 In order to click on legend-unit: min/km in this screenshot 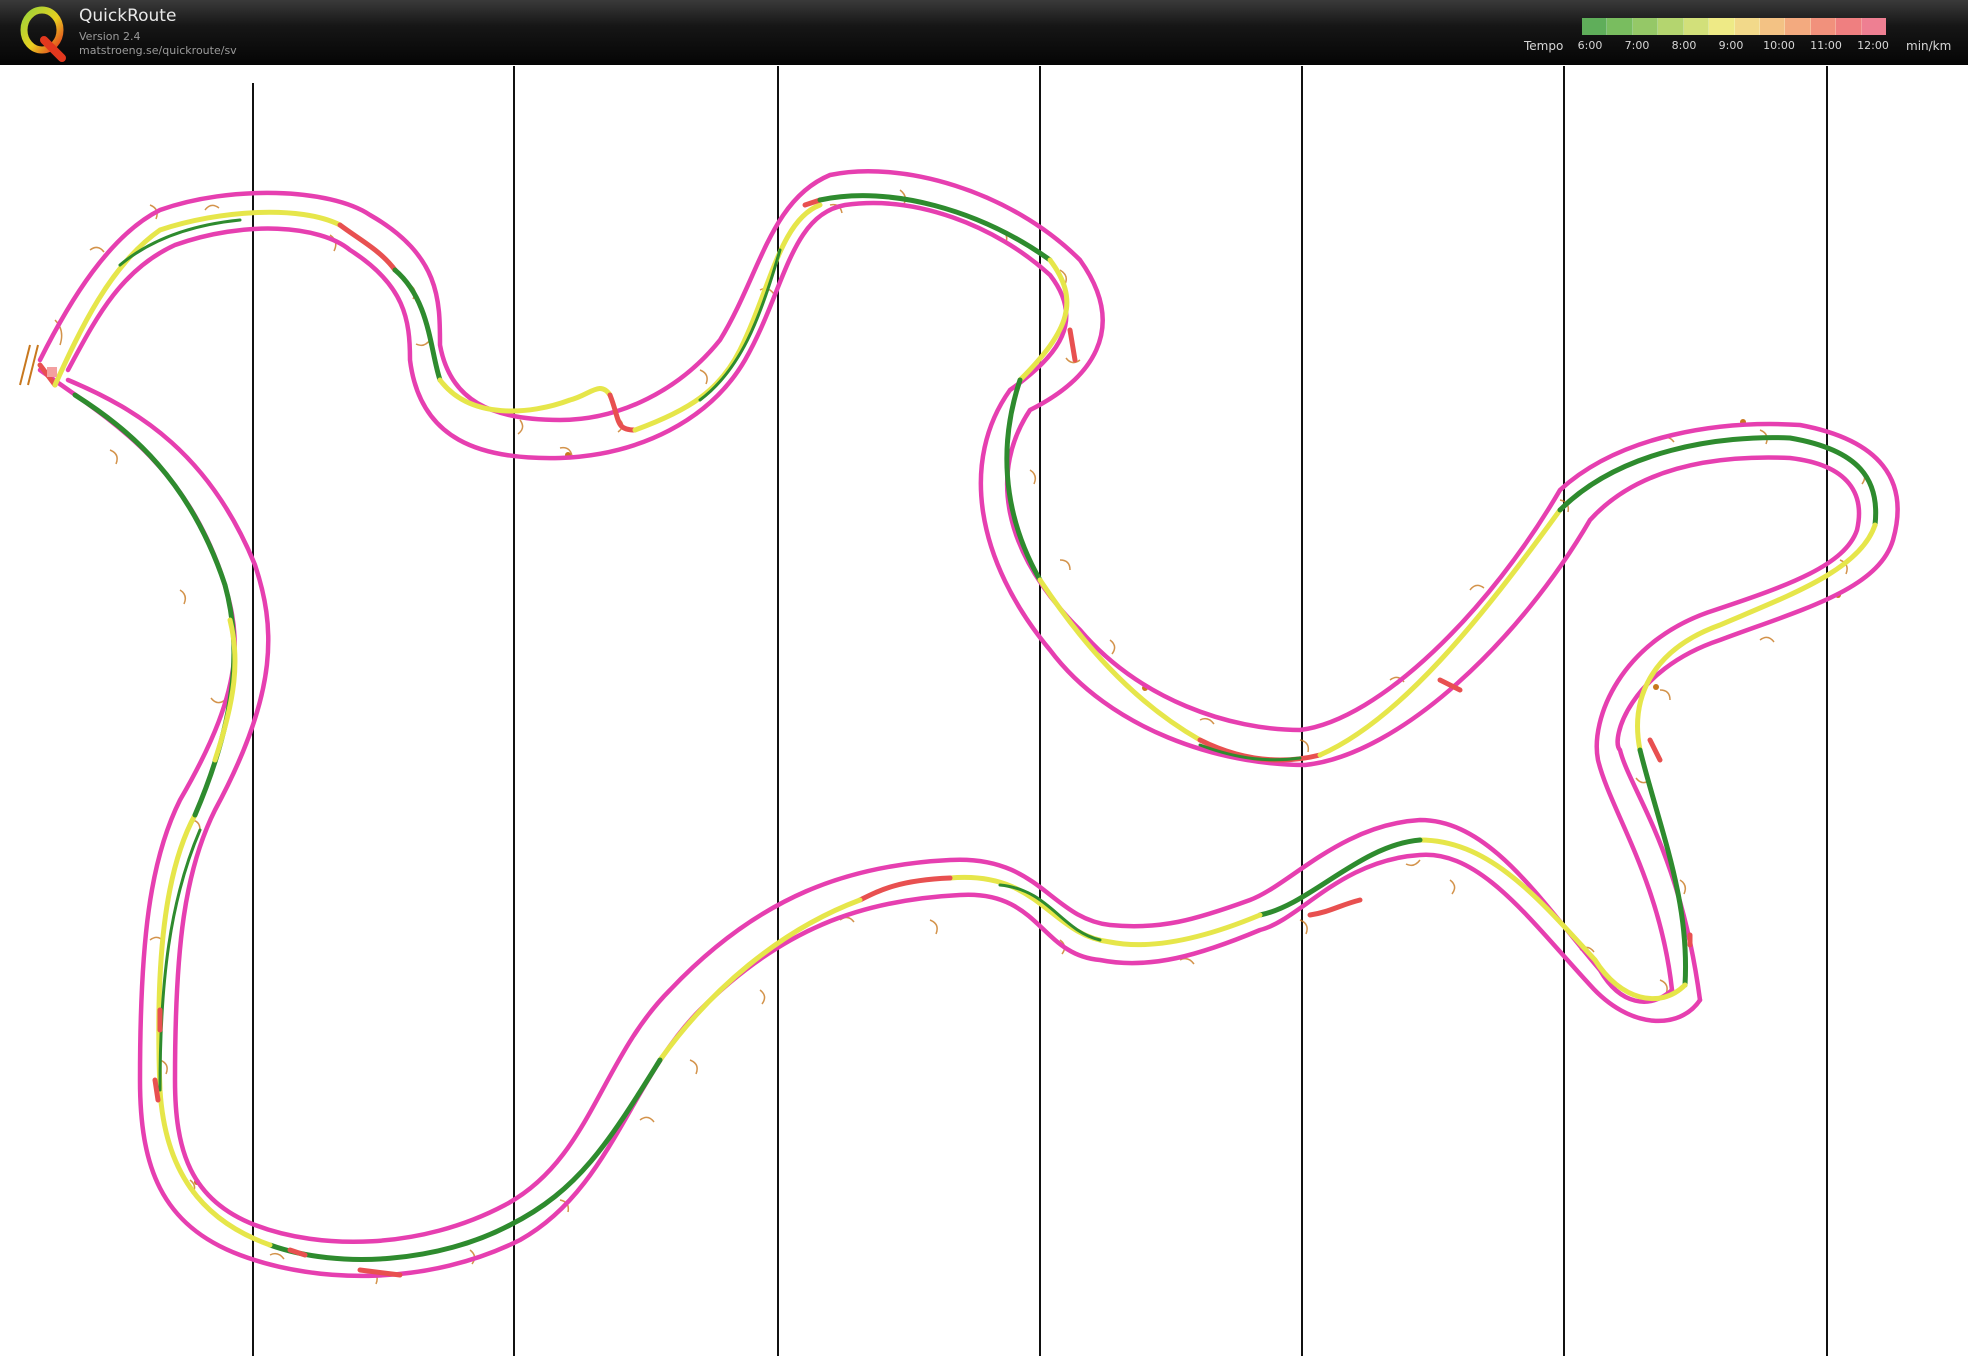, I will do `click(1929, 46)`.